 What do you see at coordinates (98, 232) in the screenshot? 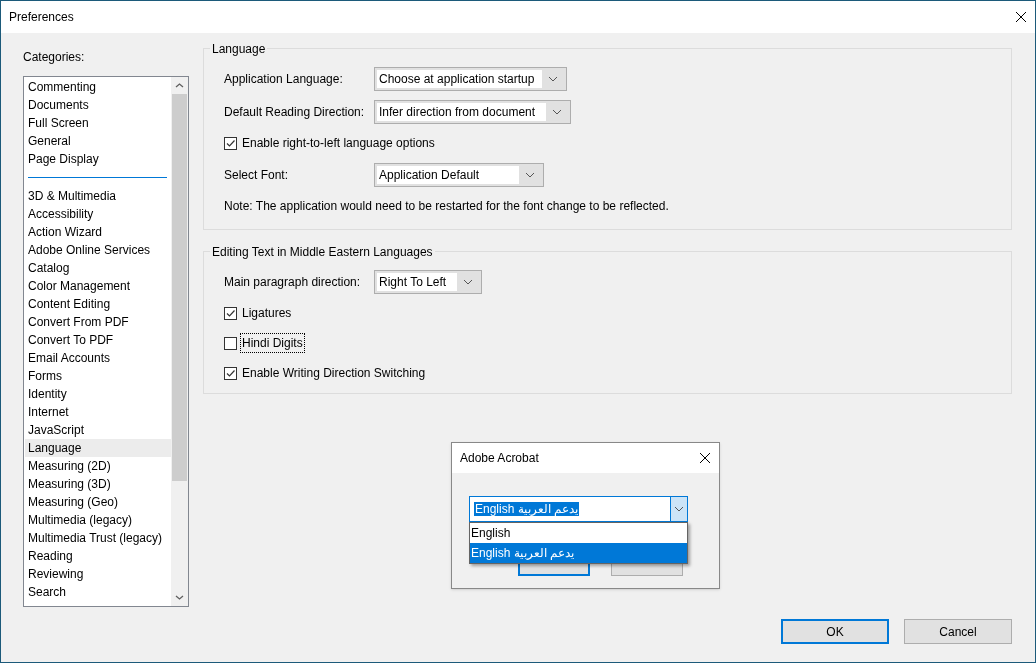
I see `category-item: Action Wizard` at bounding box center [98, 232].